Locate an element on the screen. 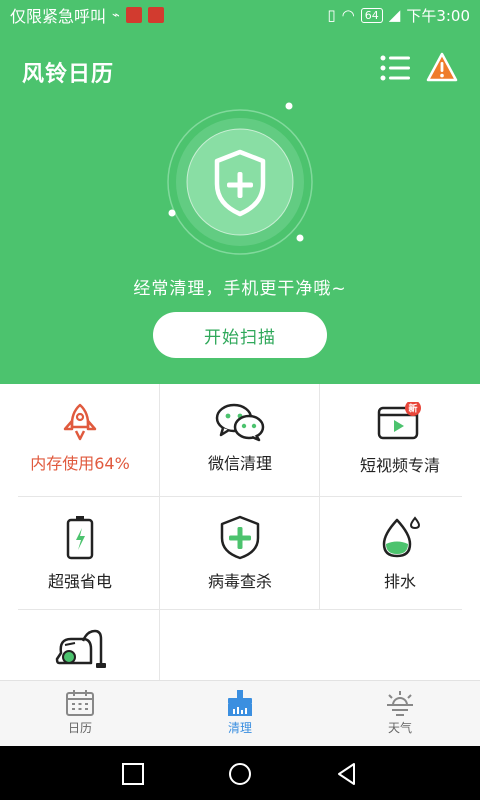  tile-wechat: 微信清理 is located at coordinates (240, 438).